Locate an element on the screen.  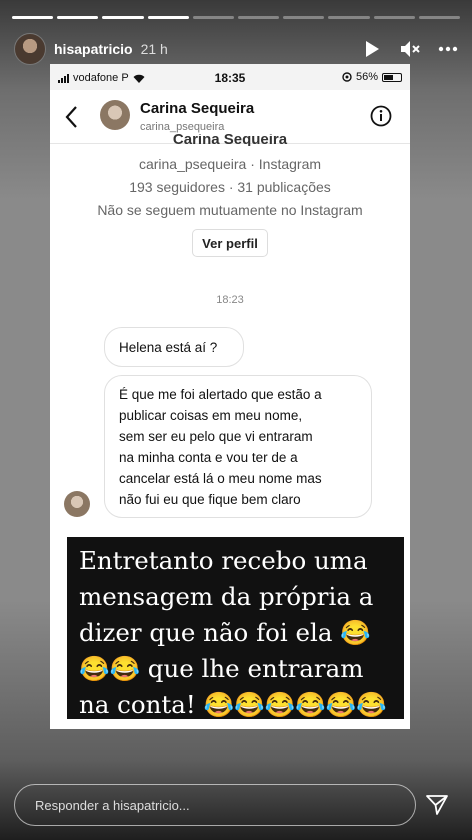
story-header: hisapatricio 21 h is located at coordinates (236, 49).